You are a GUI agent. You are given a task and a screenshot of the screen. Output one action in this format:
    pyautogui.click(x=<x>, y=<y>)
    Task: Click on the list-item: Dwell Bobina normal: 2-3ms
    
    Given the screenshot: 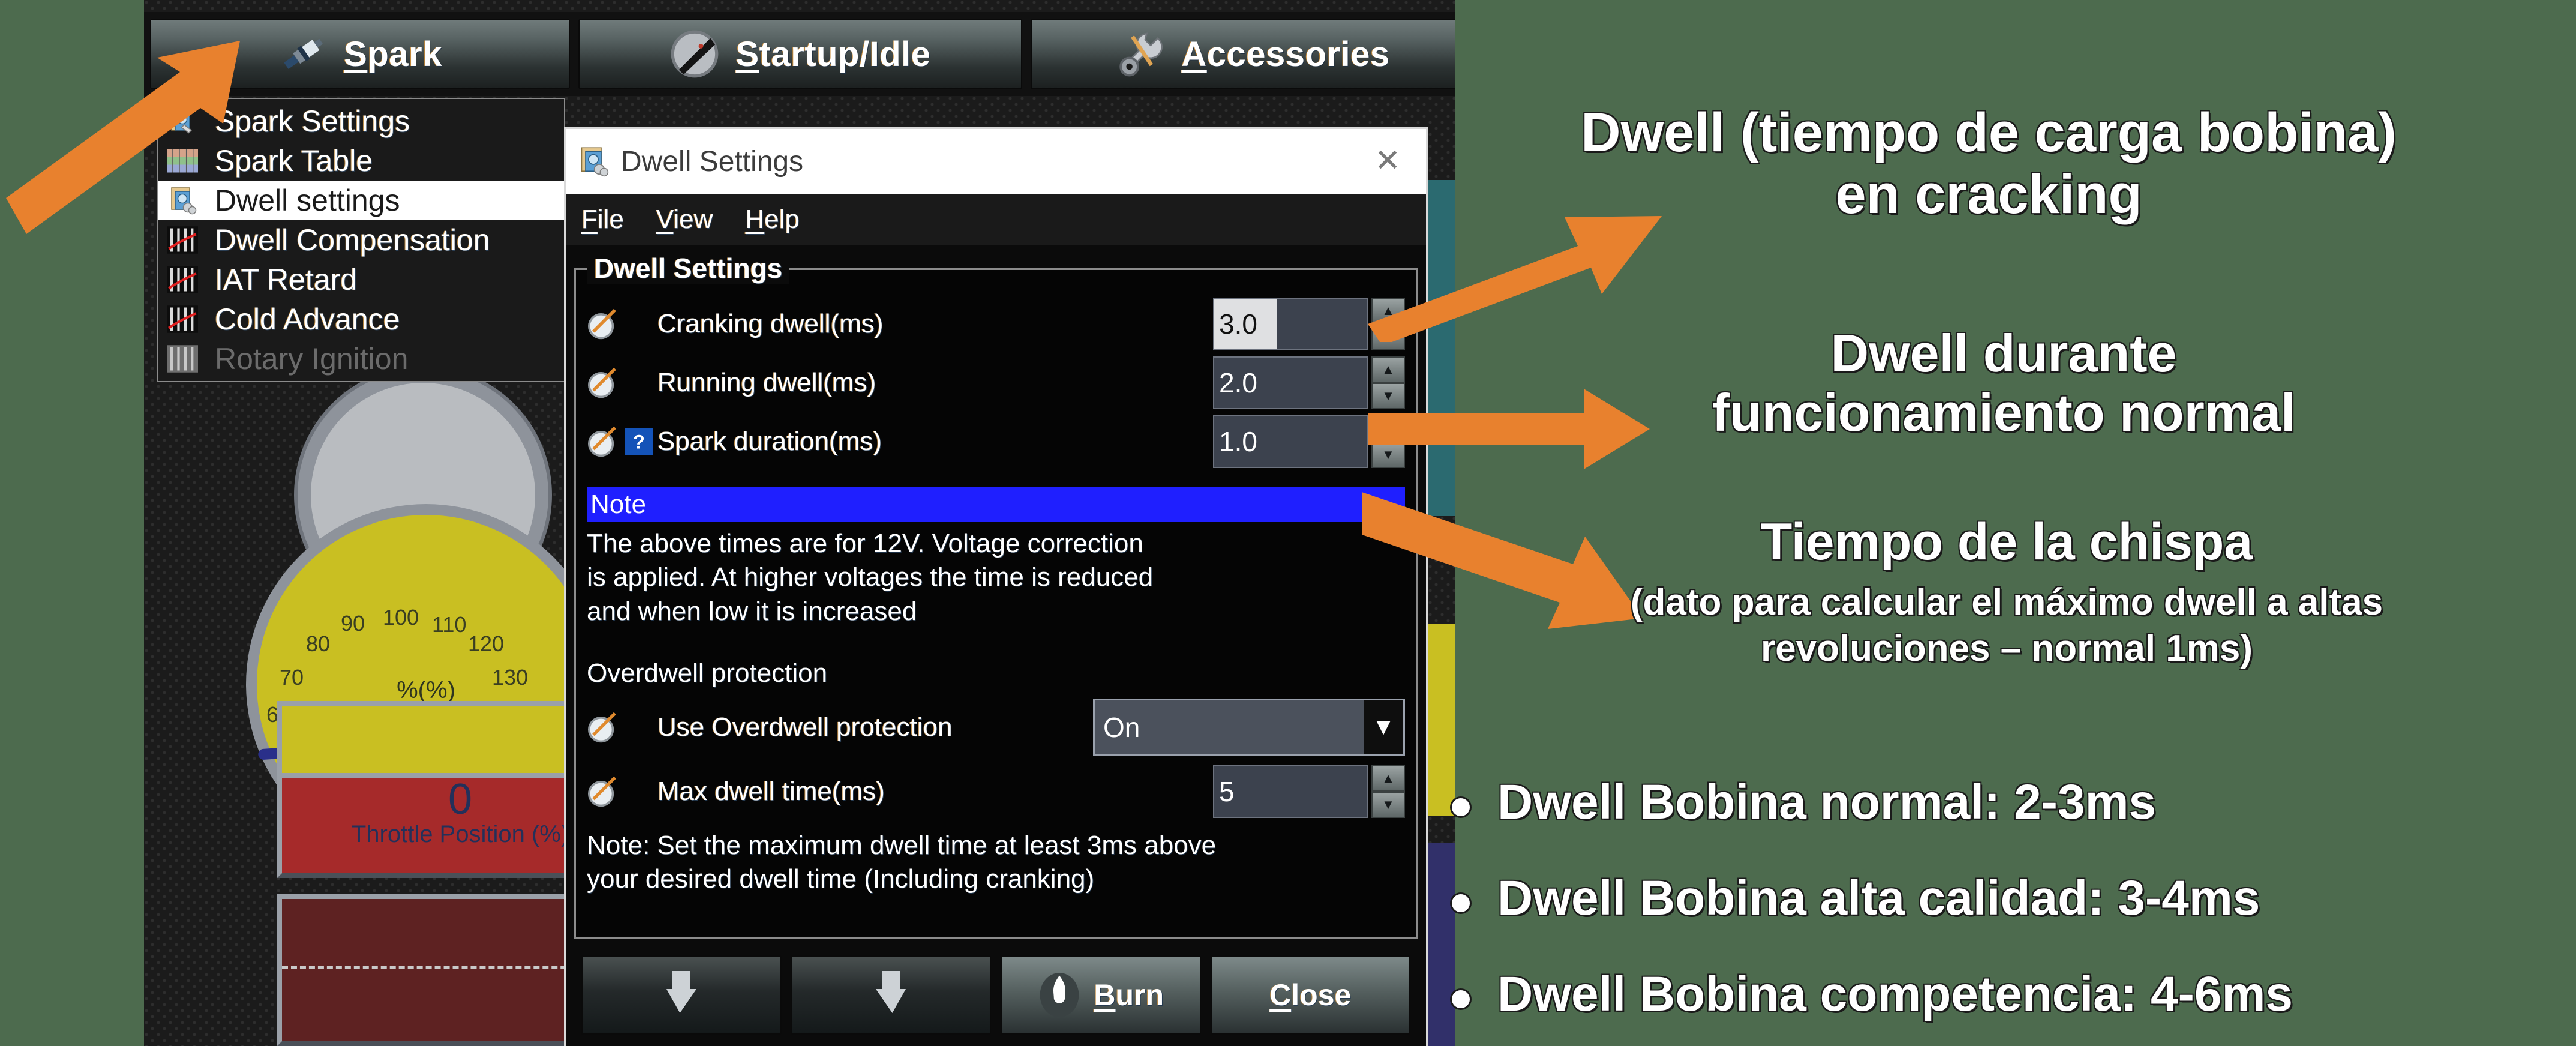 What is the action you would take?
    pyautogui.click(x=1992, y=802)
    